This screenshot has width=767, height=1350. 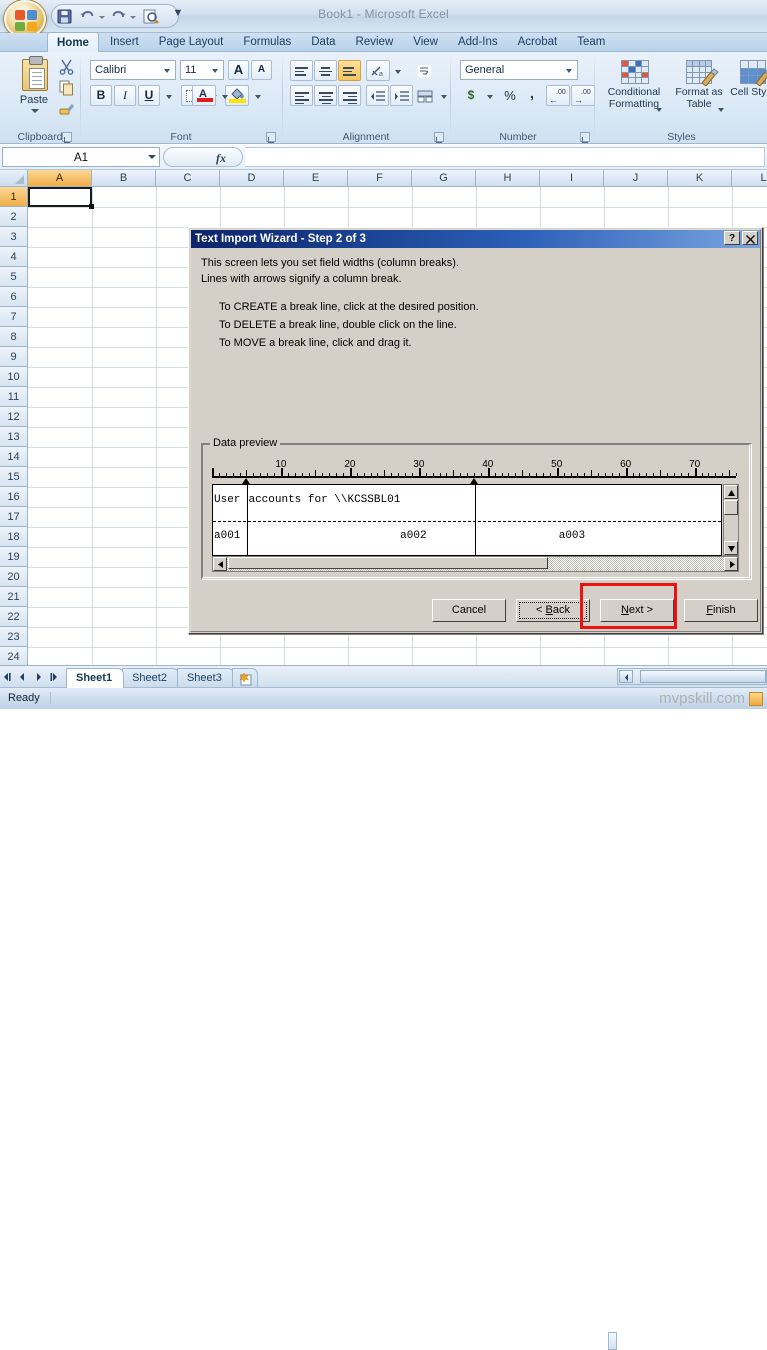 I want to click on row-header-3: 3, so click(x=14, y=237).